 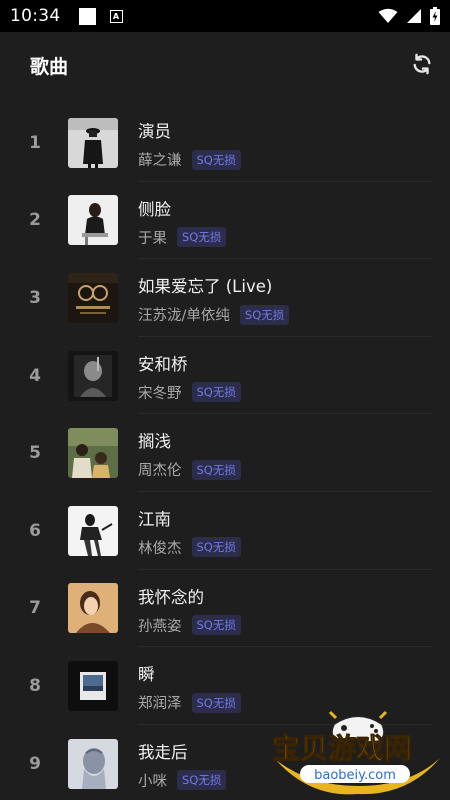 I want to click on refresh-icon, so click(x=422, y=64).